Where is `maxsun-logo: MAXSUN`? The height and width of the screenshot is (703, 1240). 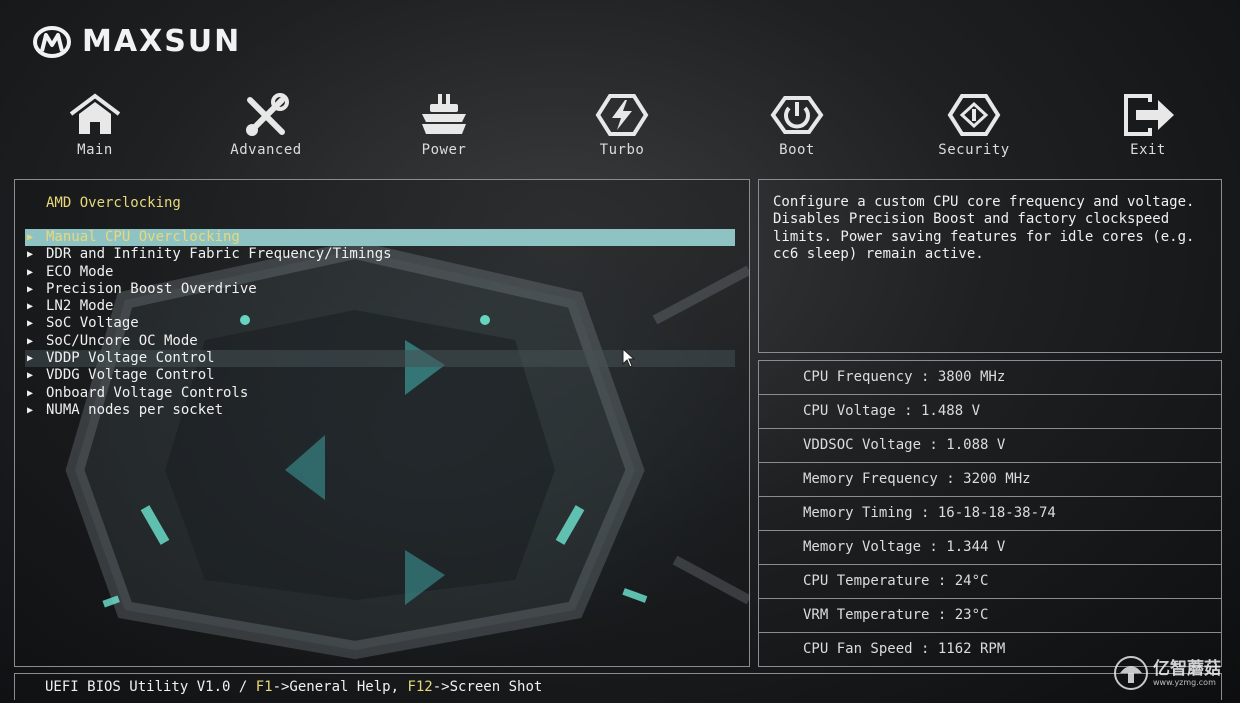
maxsun-logo: MAXSUN is located at coordinates (136, 41).